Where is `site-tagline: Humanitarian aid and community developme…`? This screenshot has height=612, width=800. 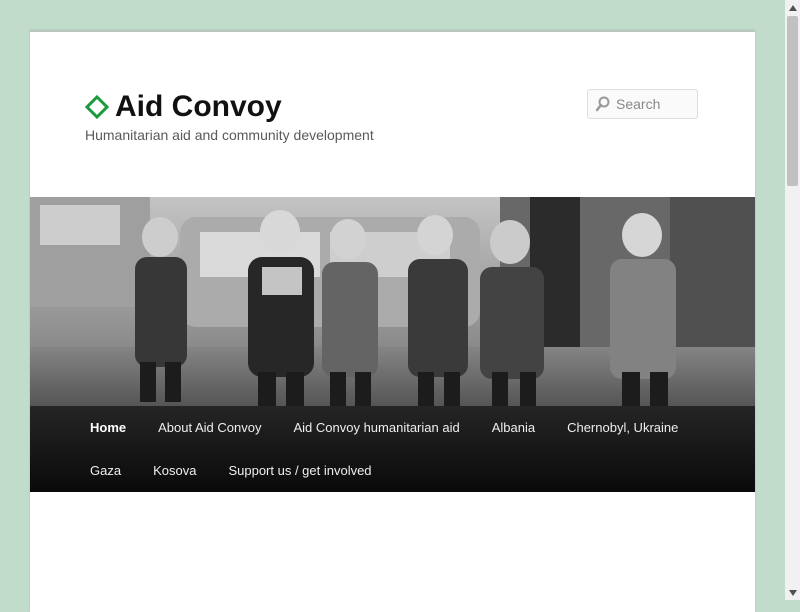
site-tagline: Humanitarian aid and community developme… is located at coordinates (229, 135).